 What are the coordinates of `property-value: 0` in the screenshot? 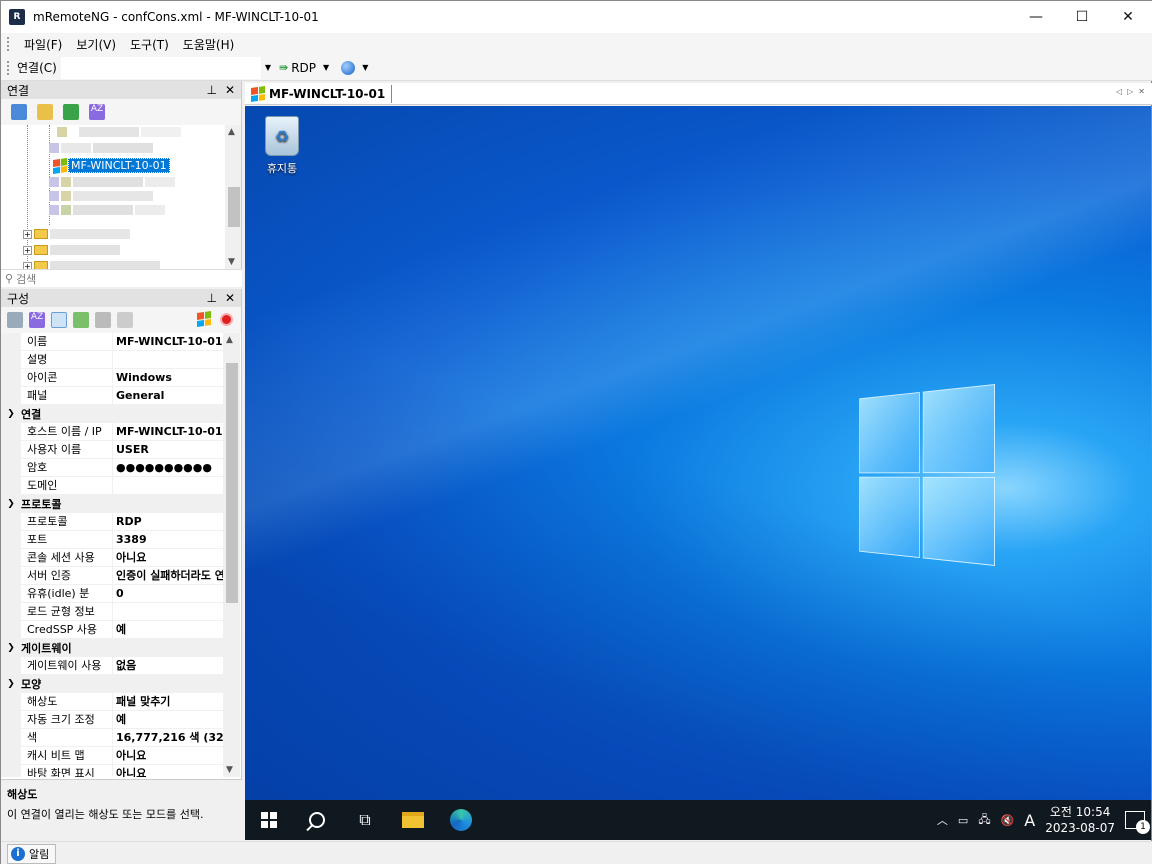 It's located at (168, 593).